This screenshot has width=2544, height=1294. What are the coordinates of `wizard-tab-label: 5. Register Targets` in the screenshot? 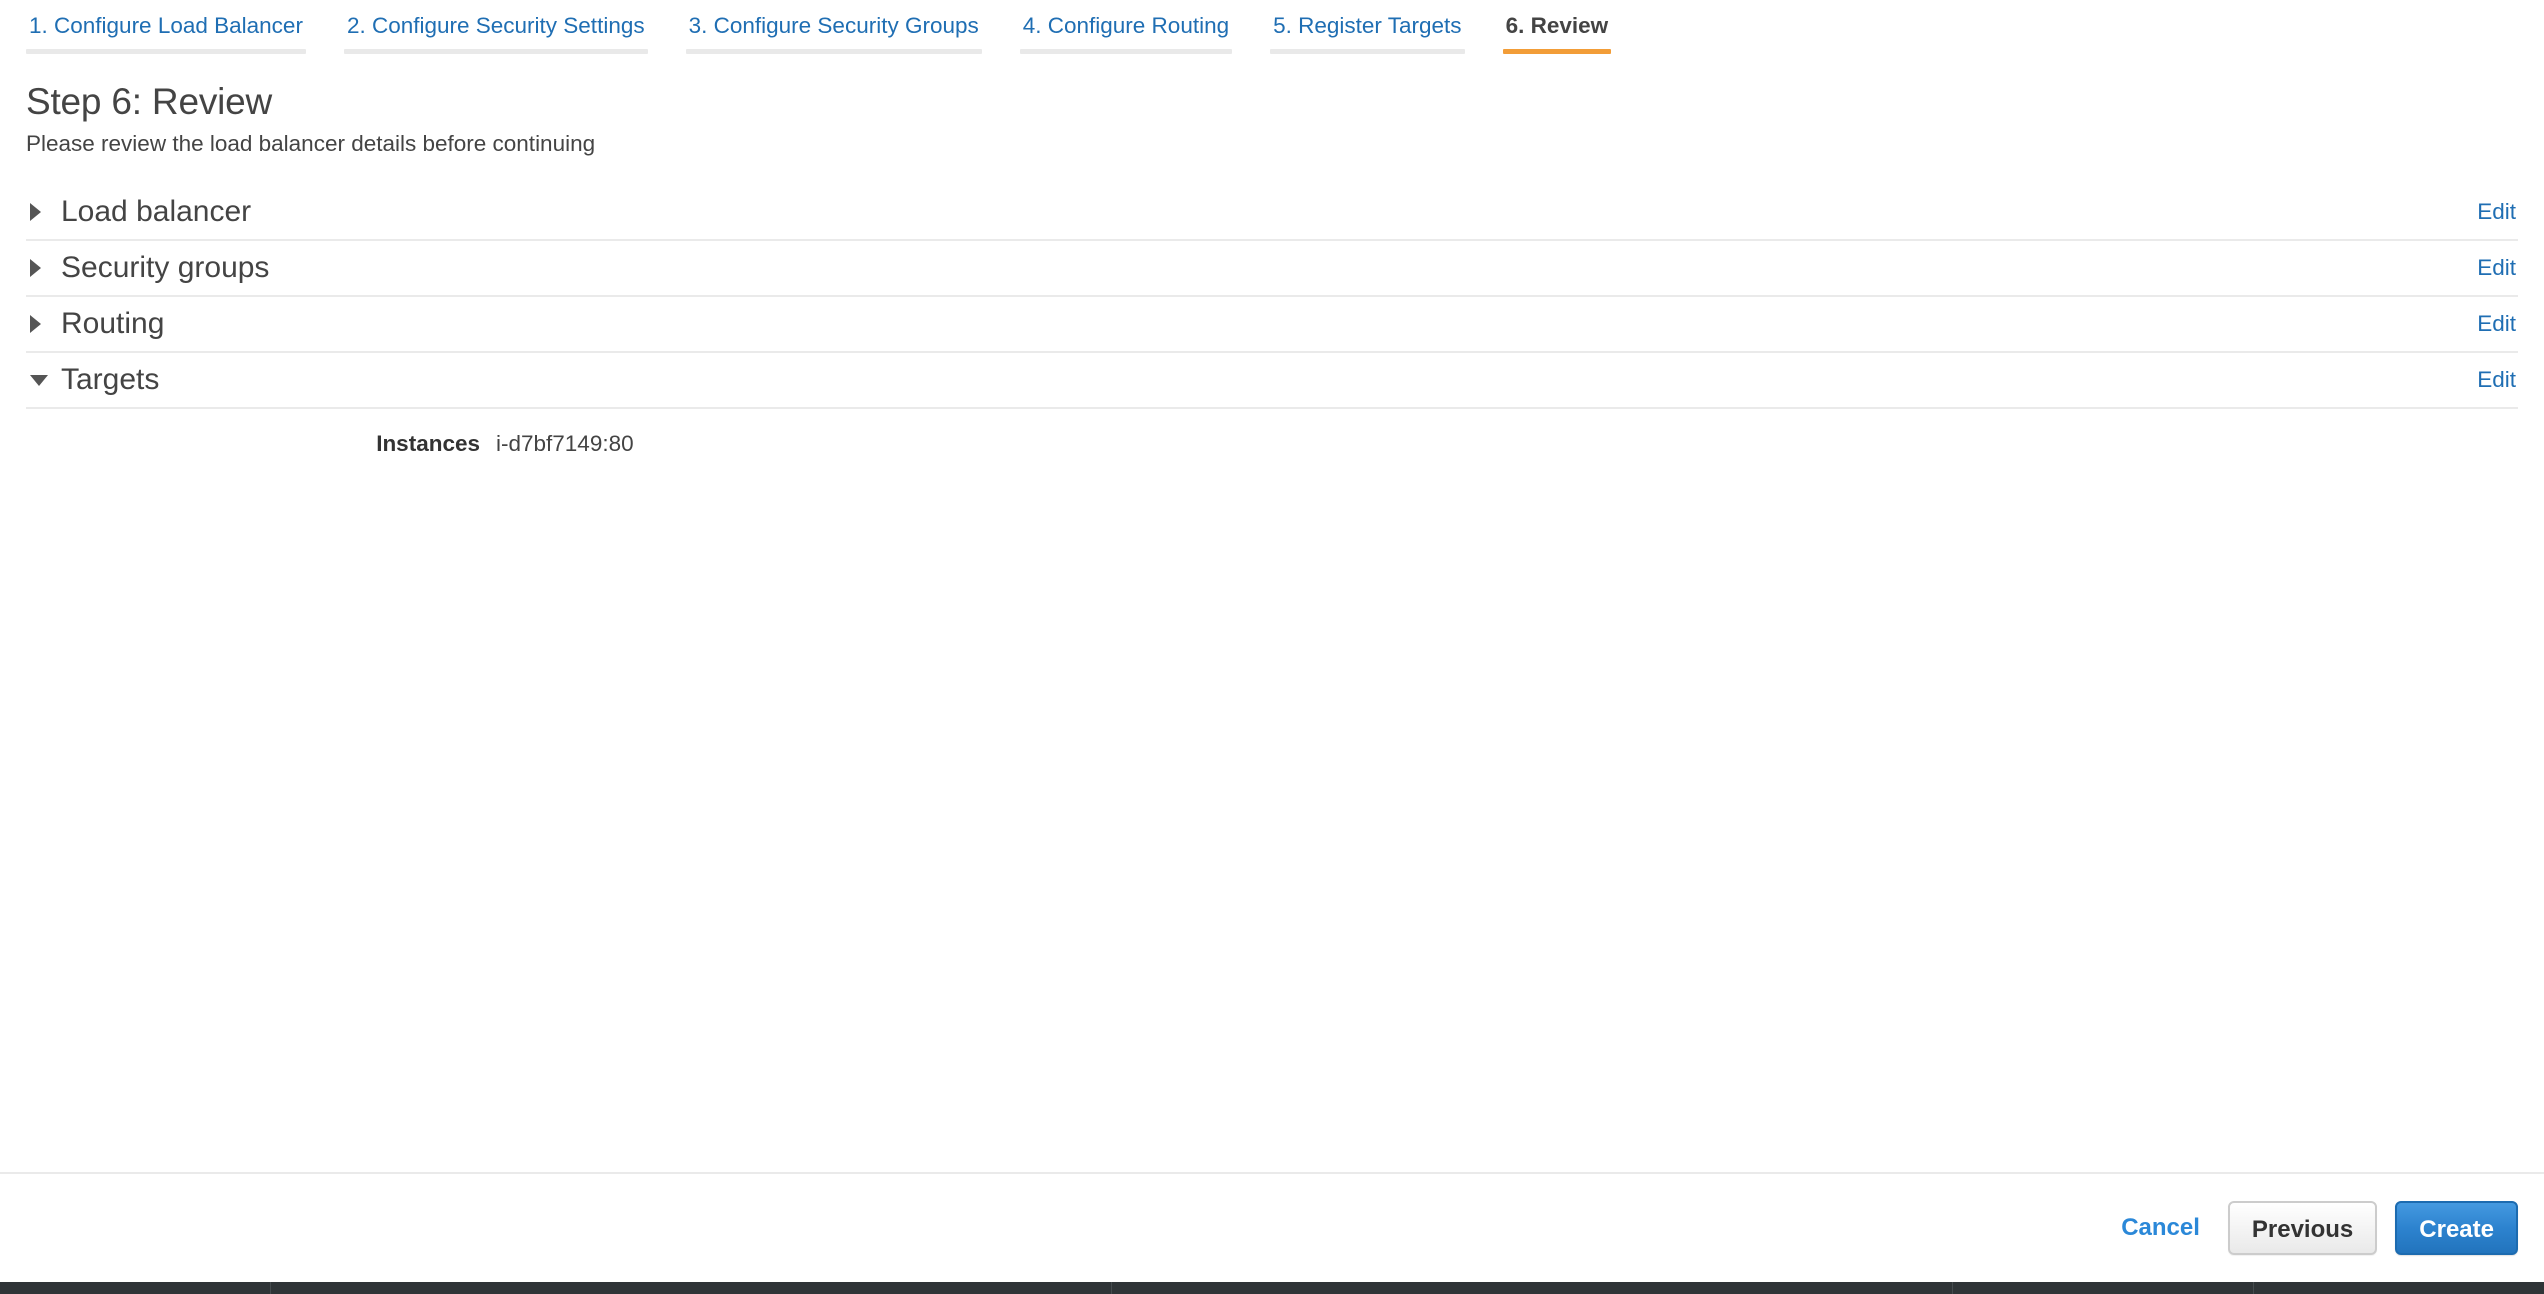 It's located at (1367, 25).